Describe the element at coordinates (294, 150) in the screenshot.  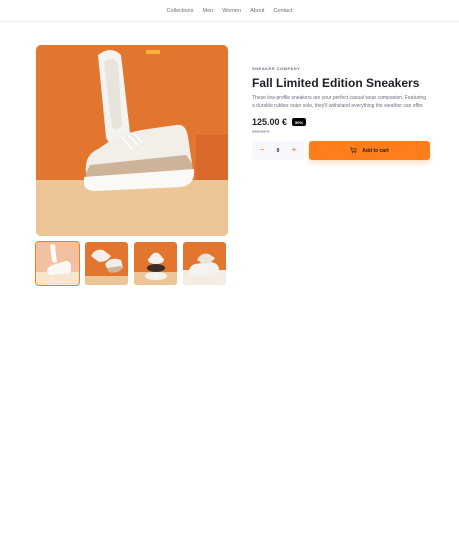
I see `increase-quantity-button: +` at that location.